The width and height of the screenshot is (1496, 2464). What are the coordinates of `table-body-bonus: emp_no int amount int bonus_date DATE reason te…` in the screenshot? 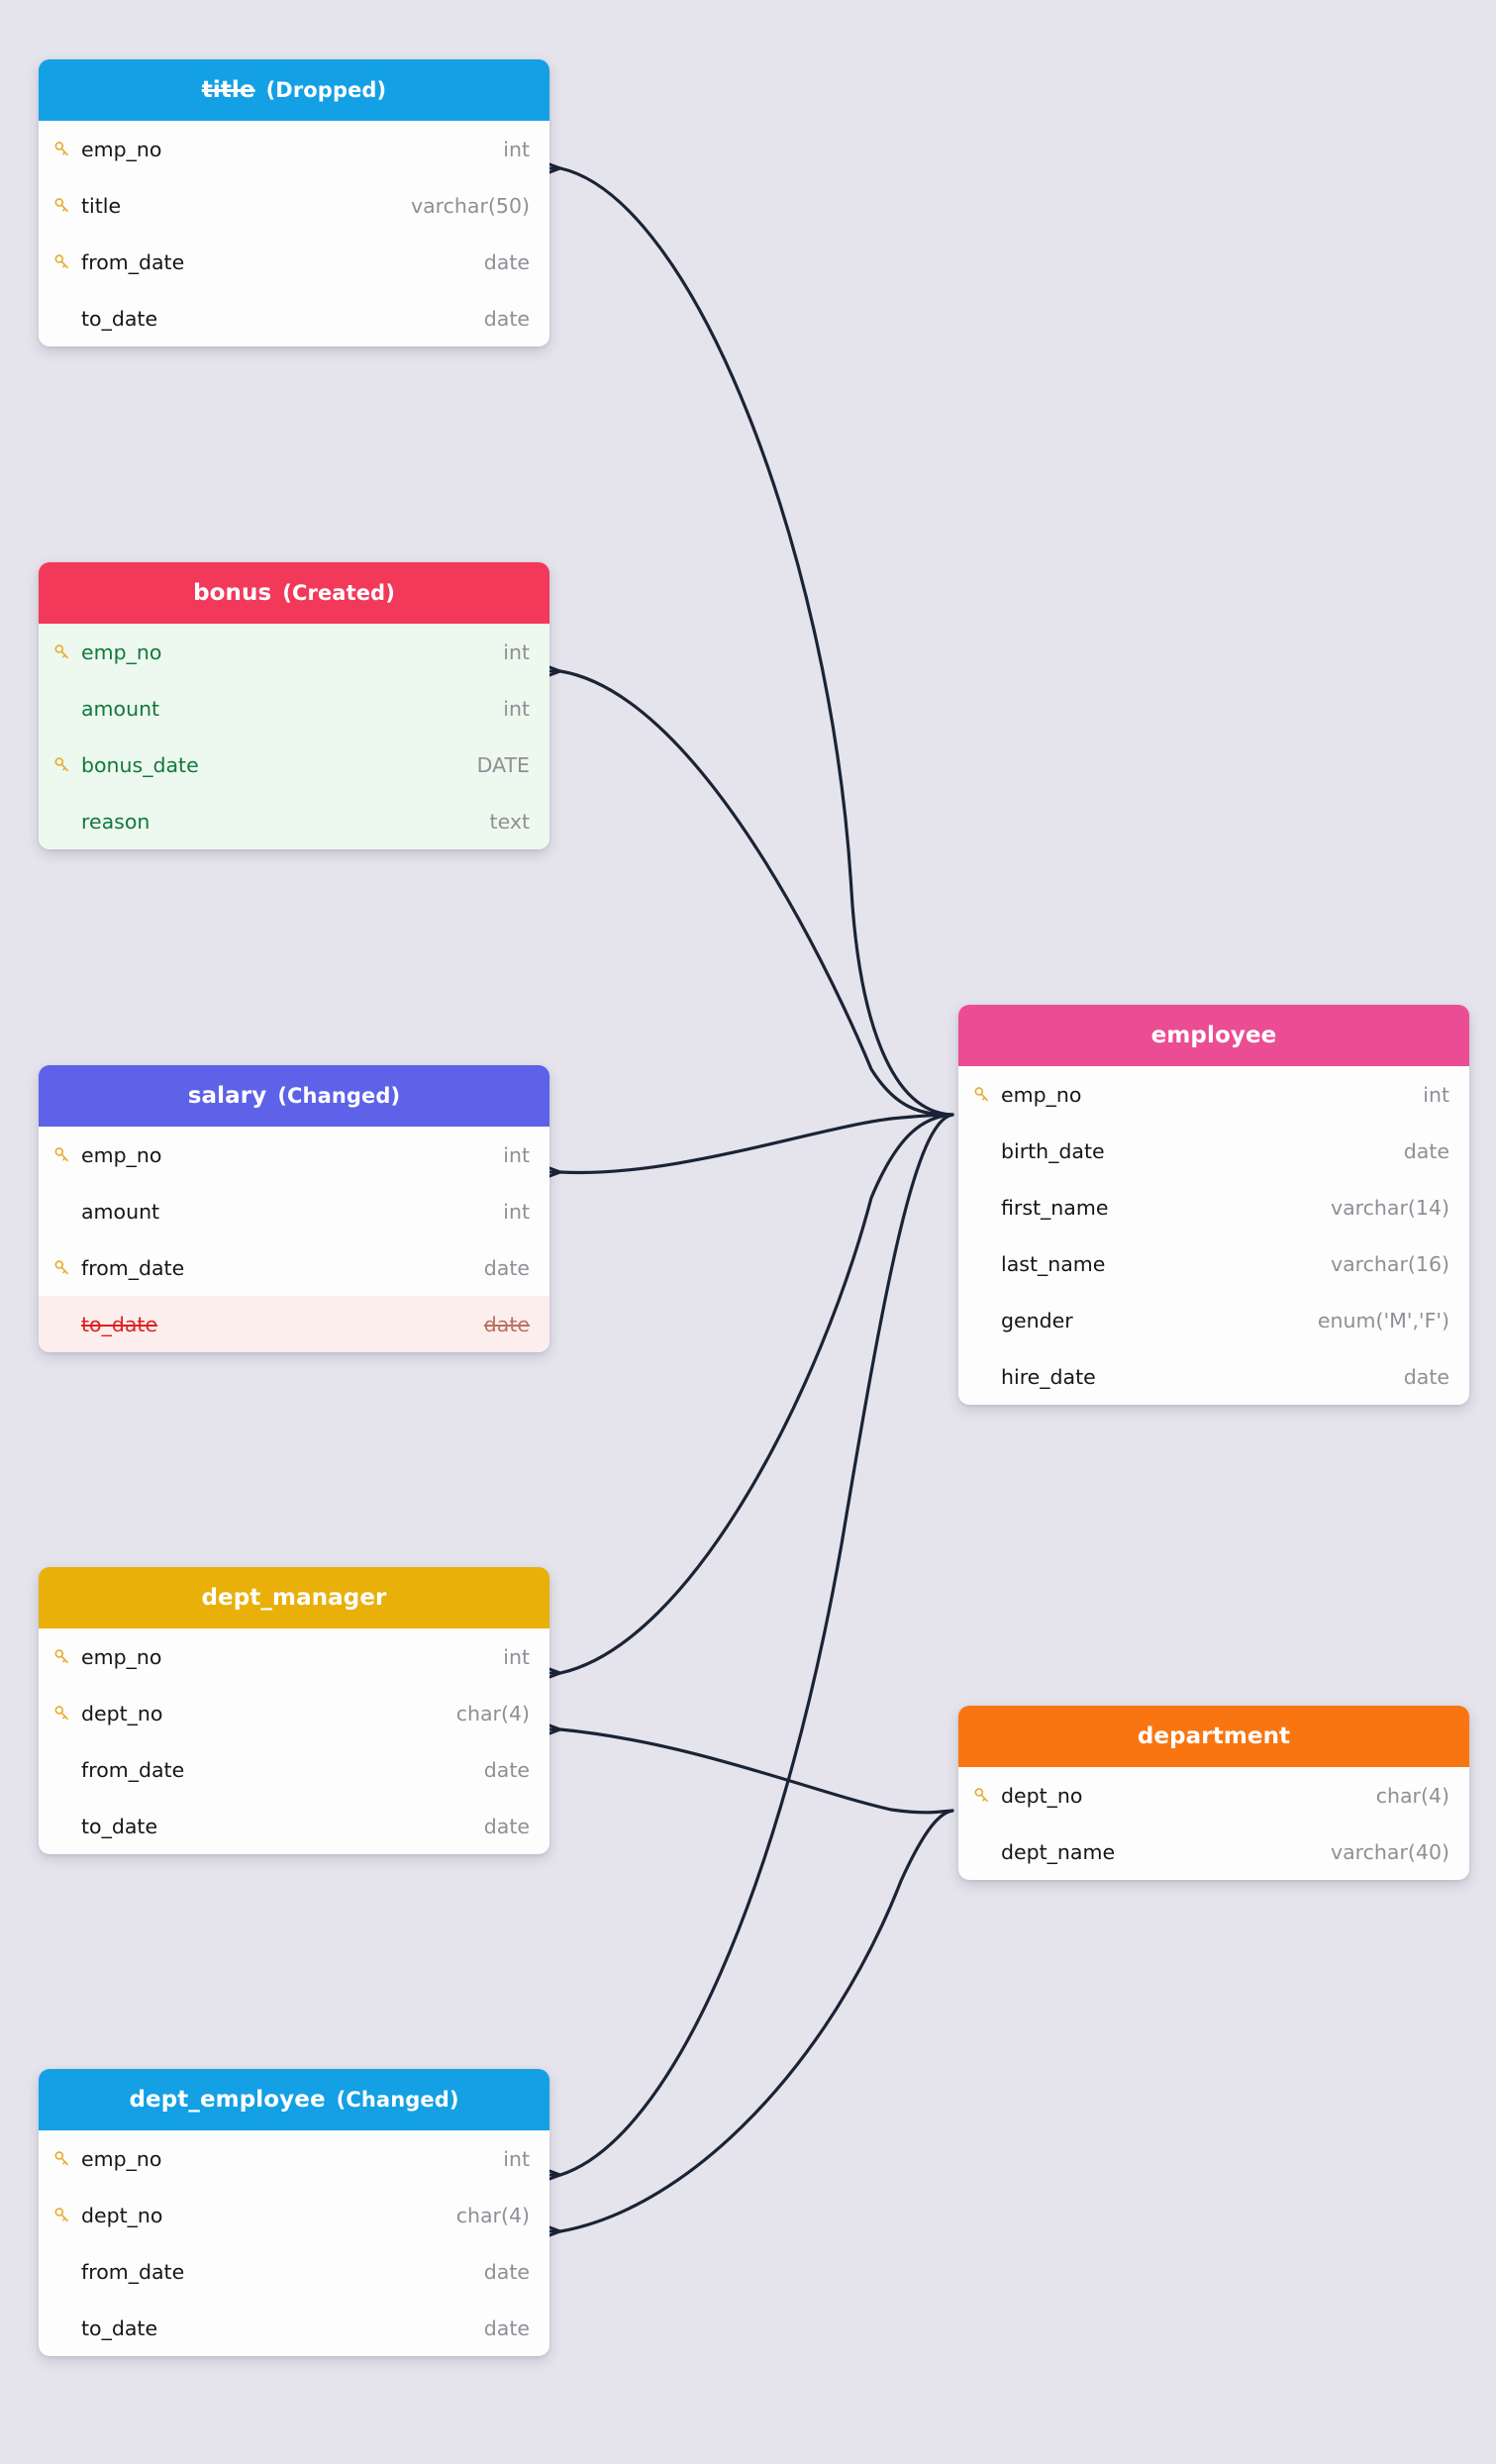 It's located at (294, 736).